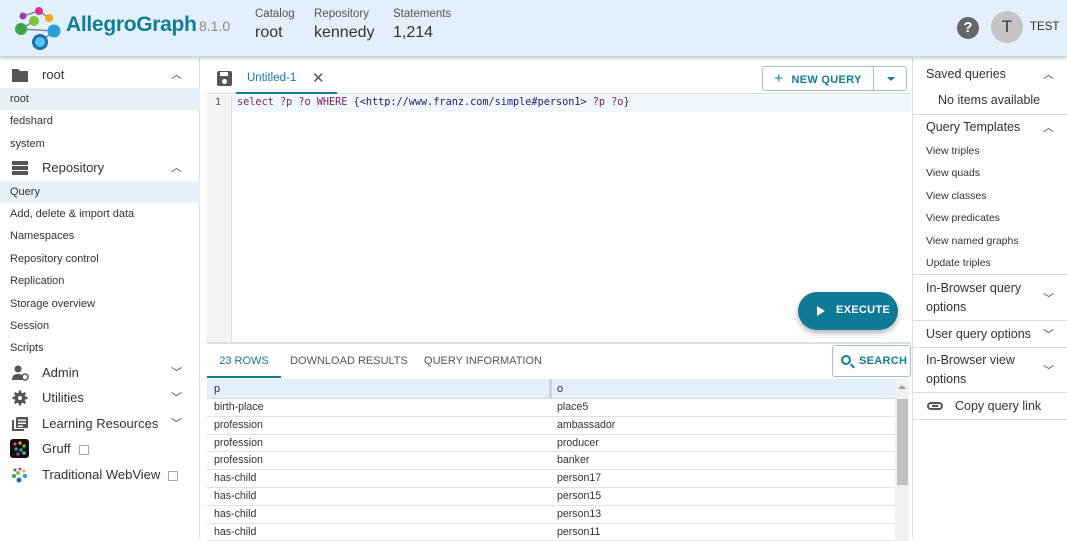 This screenshot has height=541, width=1067. I want to click on cell-o: ambassador, so click(586, 425).